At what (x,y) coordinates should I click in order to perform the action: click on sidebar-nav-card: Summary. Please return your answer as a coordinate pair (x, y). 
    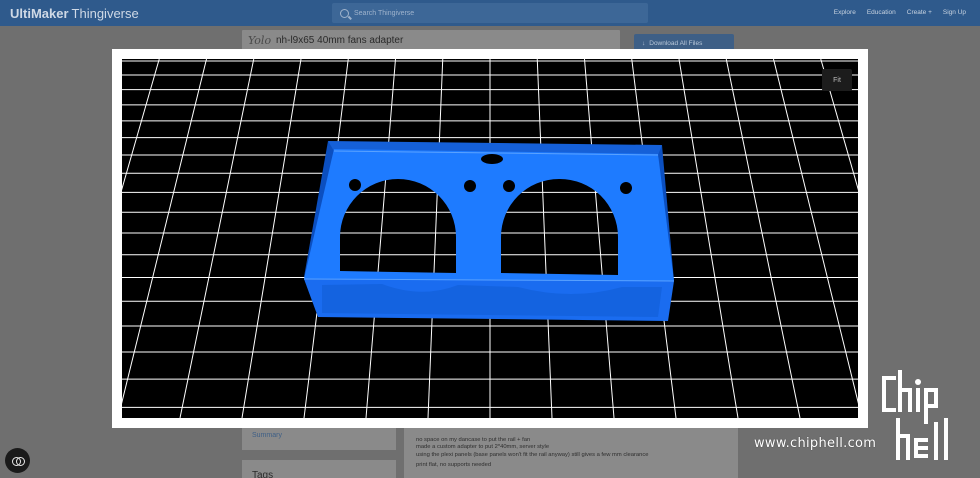
    Looking at the image, I should click on (319, 439).